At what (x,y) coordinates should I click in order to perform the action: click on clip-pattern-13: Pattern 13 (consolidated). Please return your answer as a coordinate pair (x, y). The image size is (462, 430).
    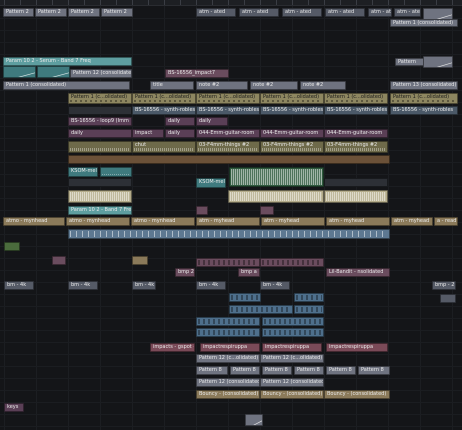
    Looking at the image, I should click on (424, 85).